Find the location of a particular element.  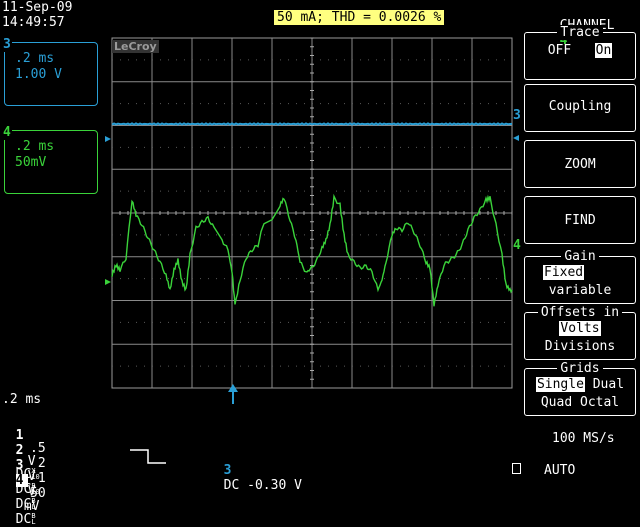

trigger-readout: 3 DC -0.30 V is located at coordinates (255, 470).